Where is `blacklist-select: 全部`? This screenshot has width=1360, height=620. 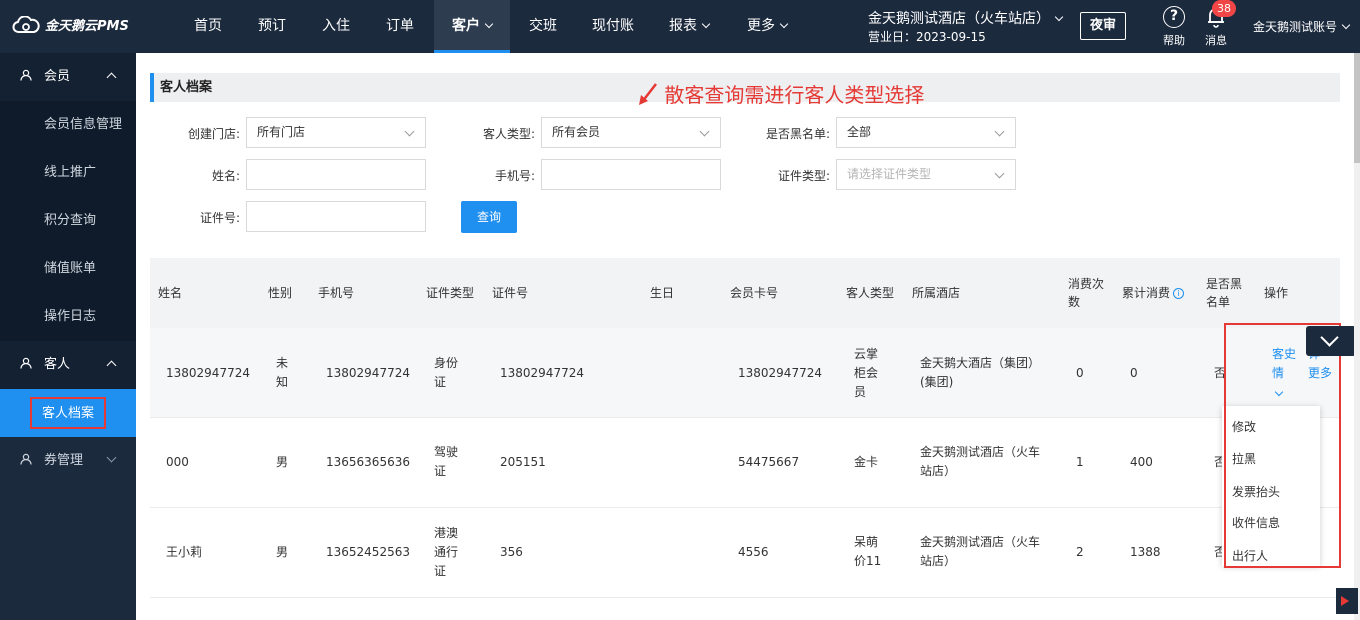
blacklist-select: 全部 is located at coordinates (926, 132).